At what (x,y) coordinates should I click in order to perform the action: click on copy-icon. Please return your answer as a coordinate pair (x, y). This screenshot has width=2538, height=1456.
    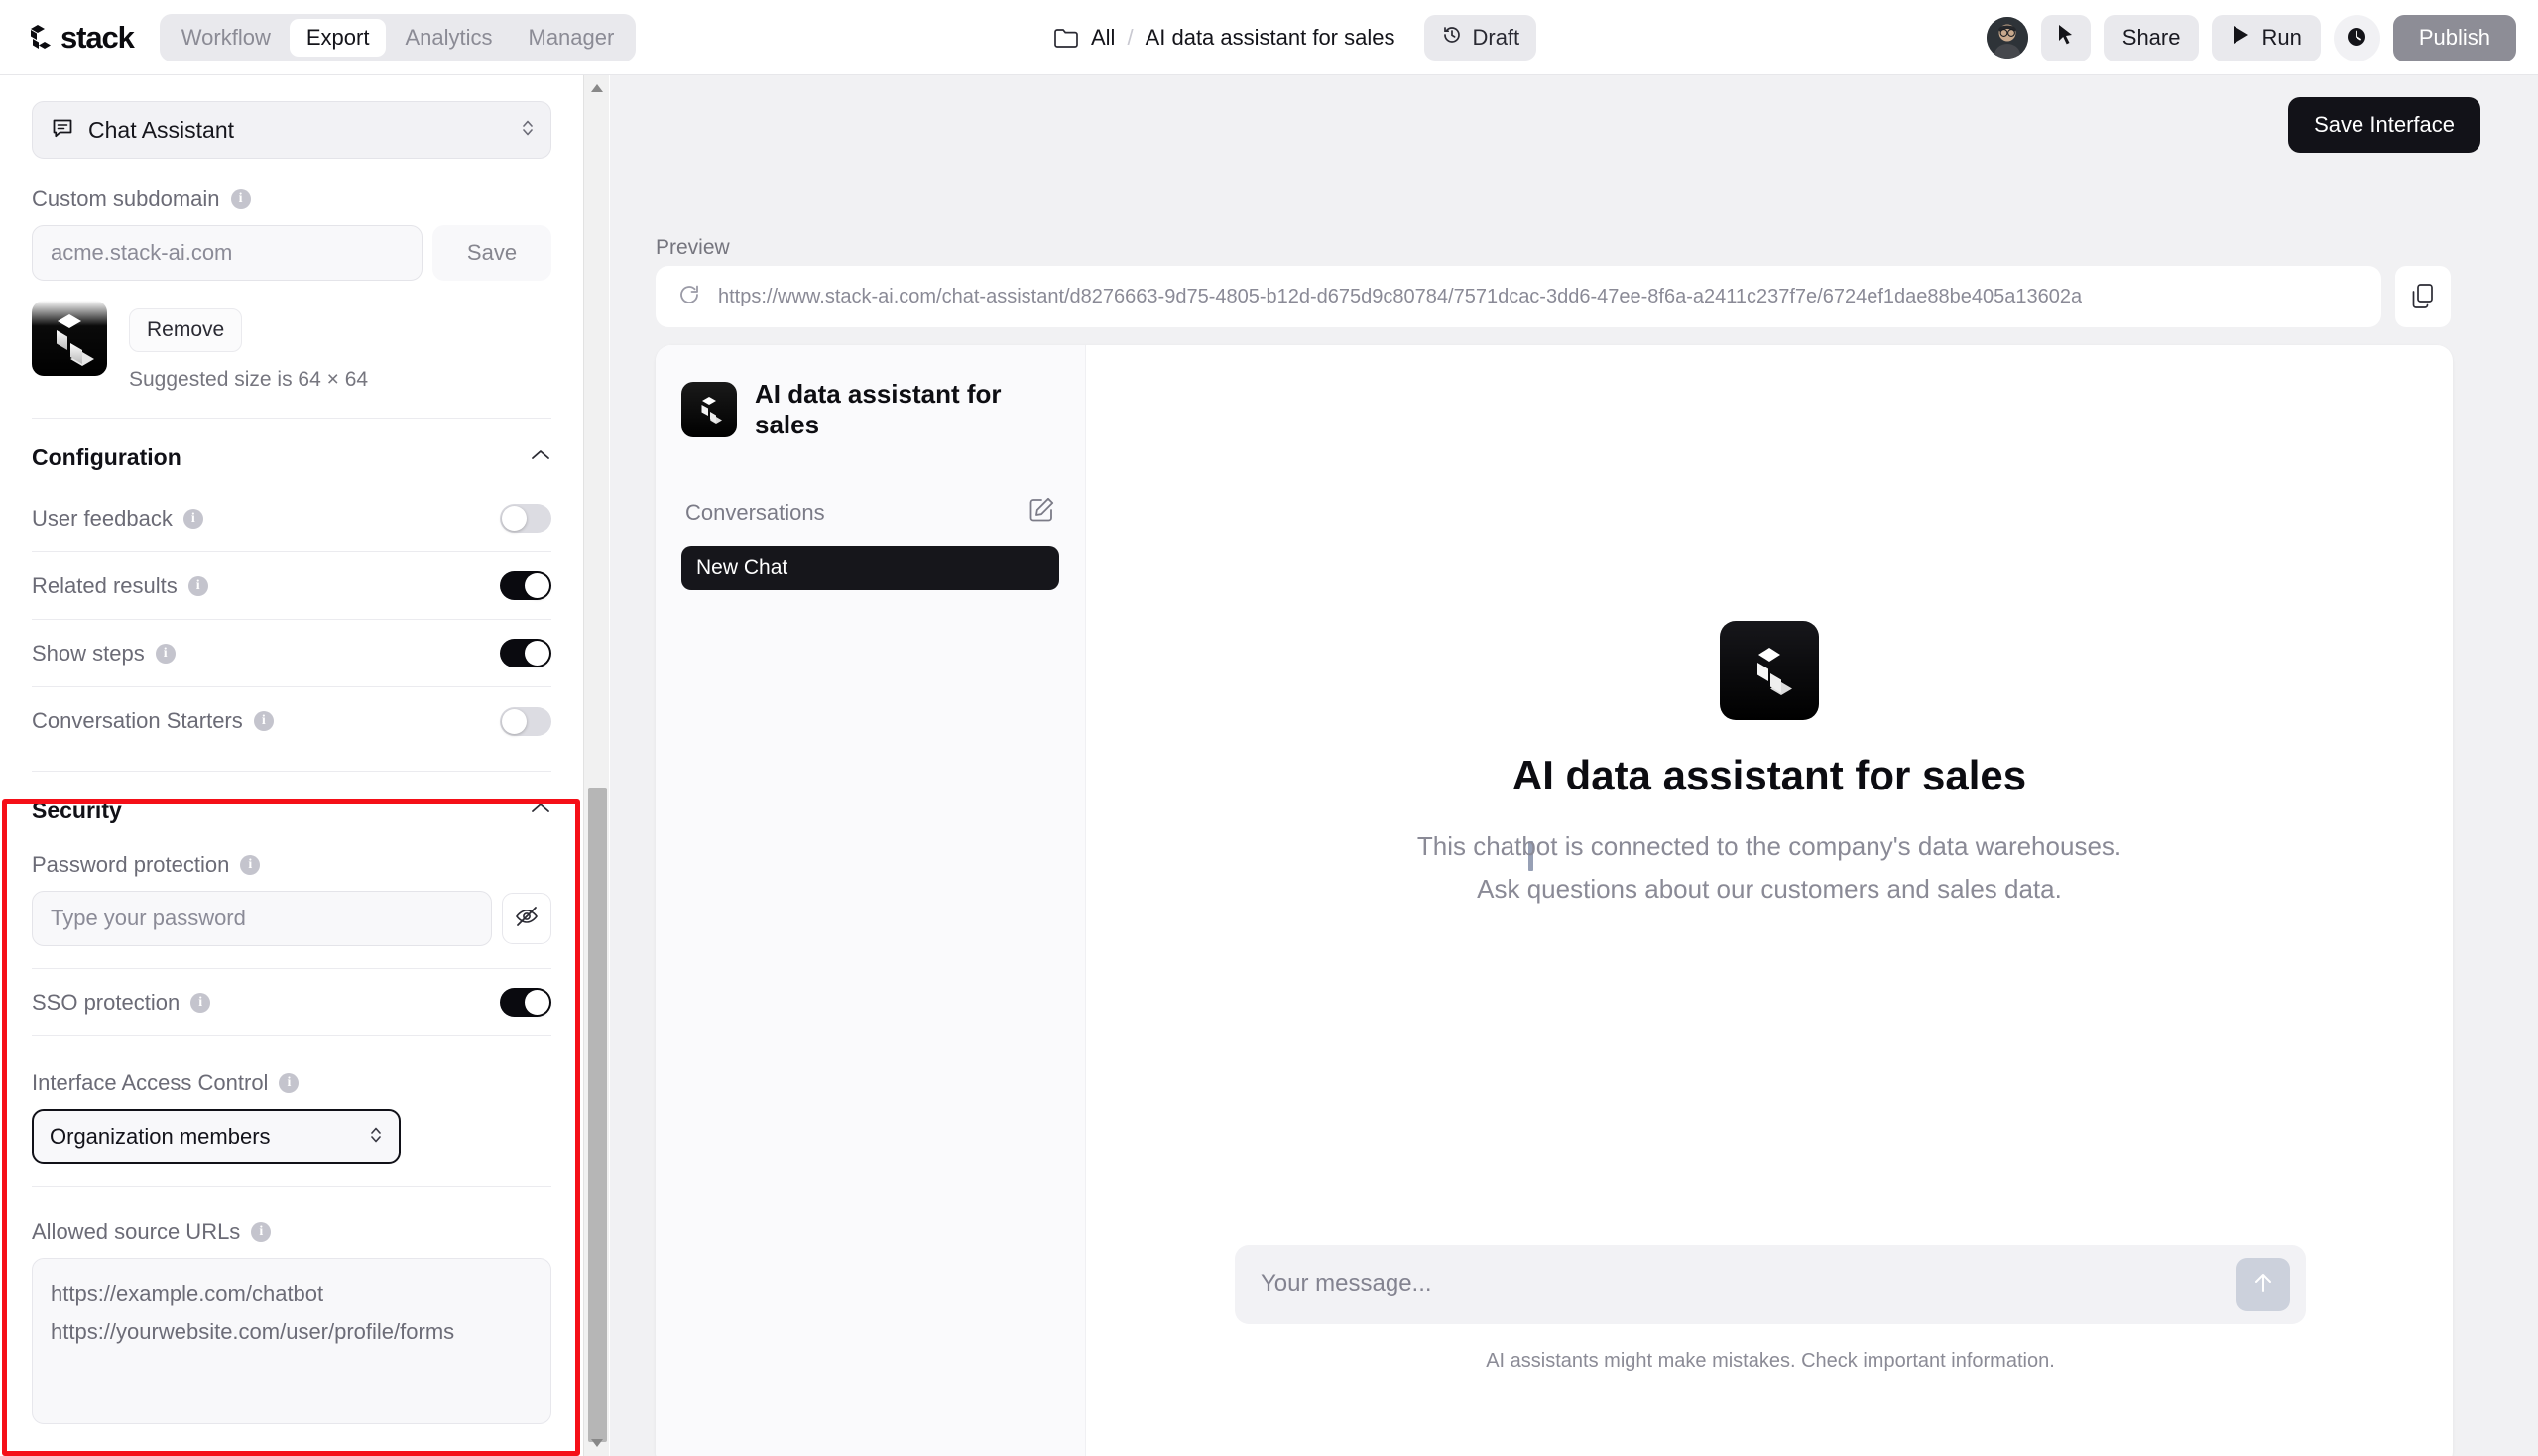
    Looking at the image, I should click on (2423, 297).